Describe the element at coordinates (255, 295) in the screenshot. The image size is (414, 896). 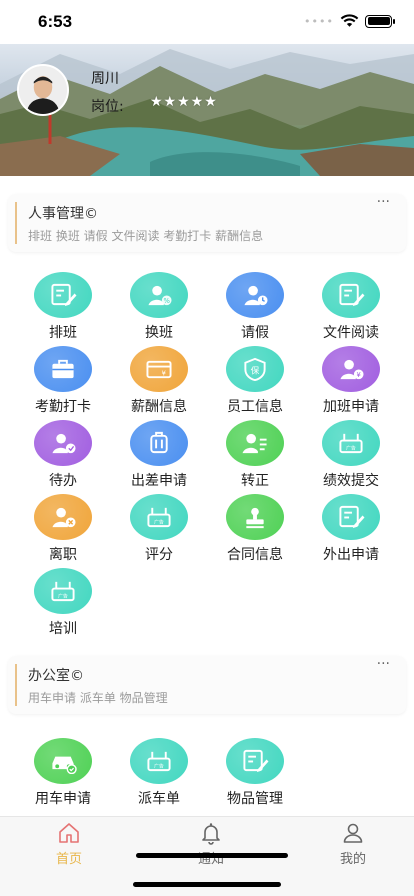
I see `user-clock-icon` at that location.